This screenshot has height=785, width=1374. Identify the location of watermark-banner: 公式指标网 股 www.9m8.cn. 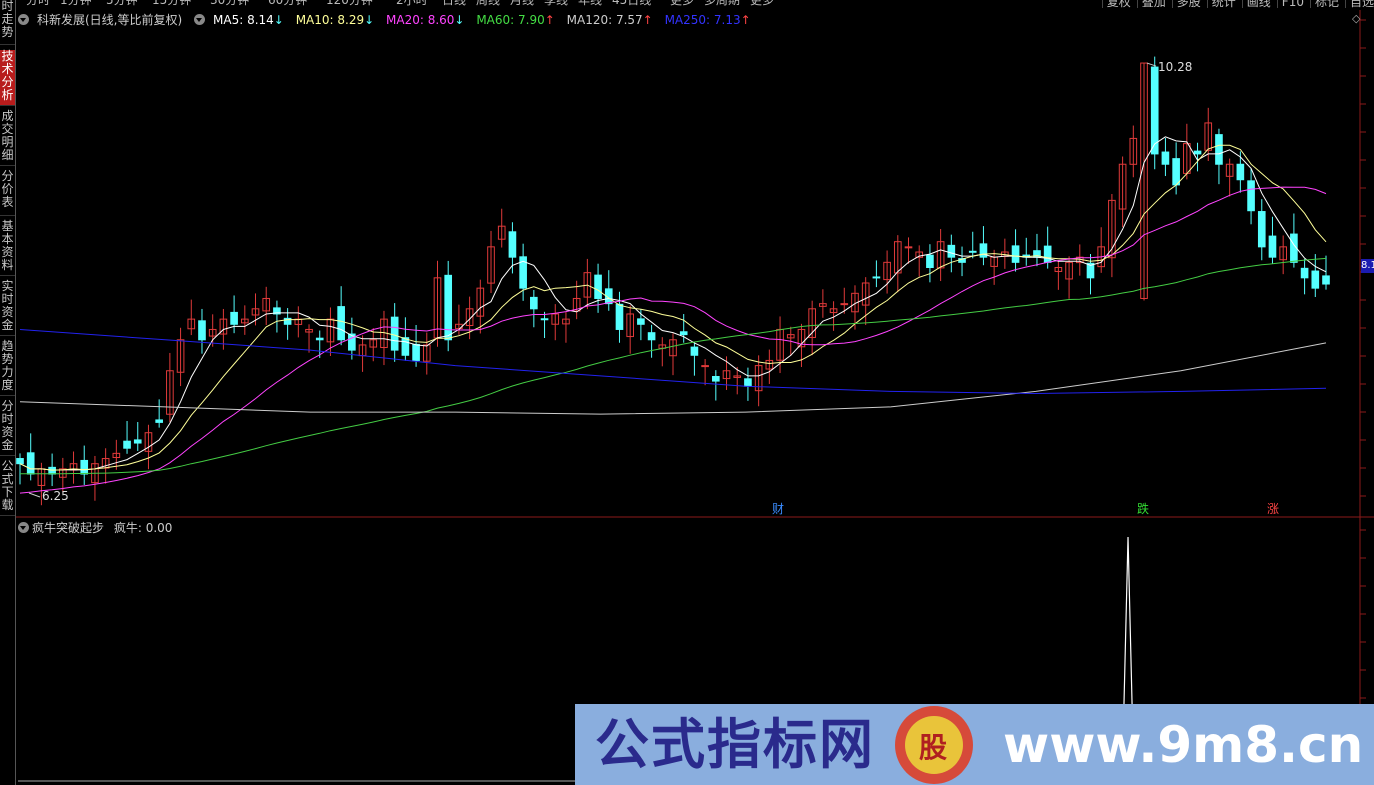
(974, 744).